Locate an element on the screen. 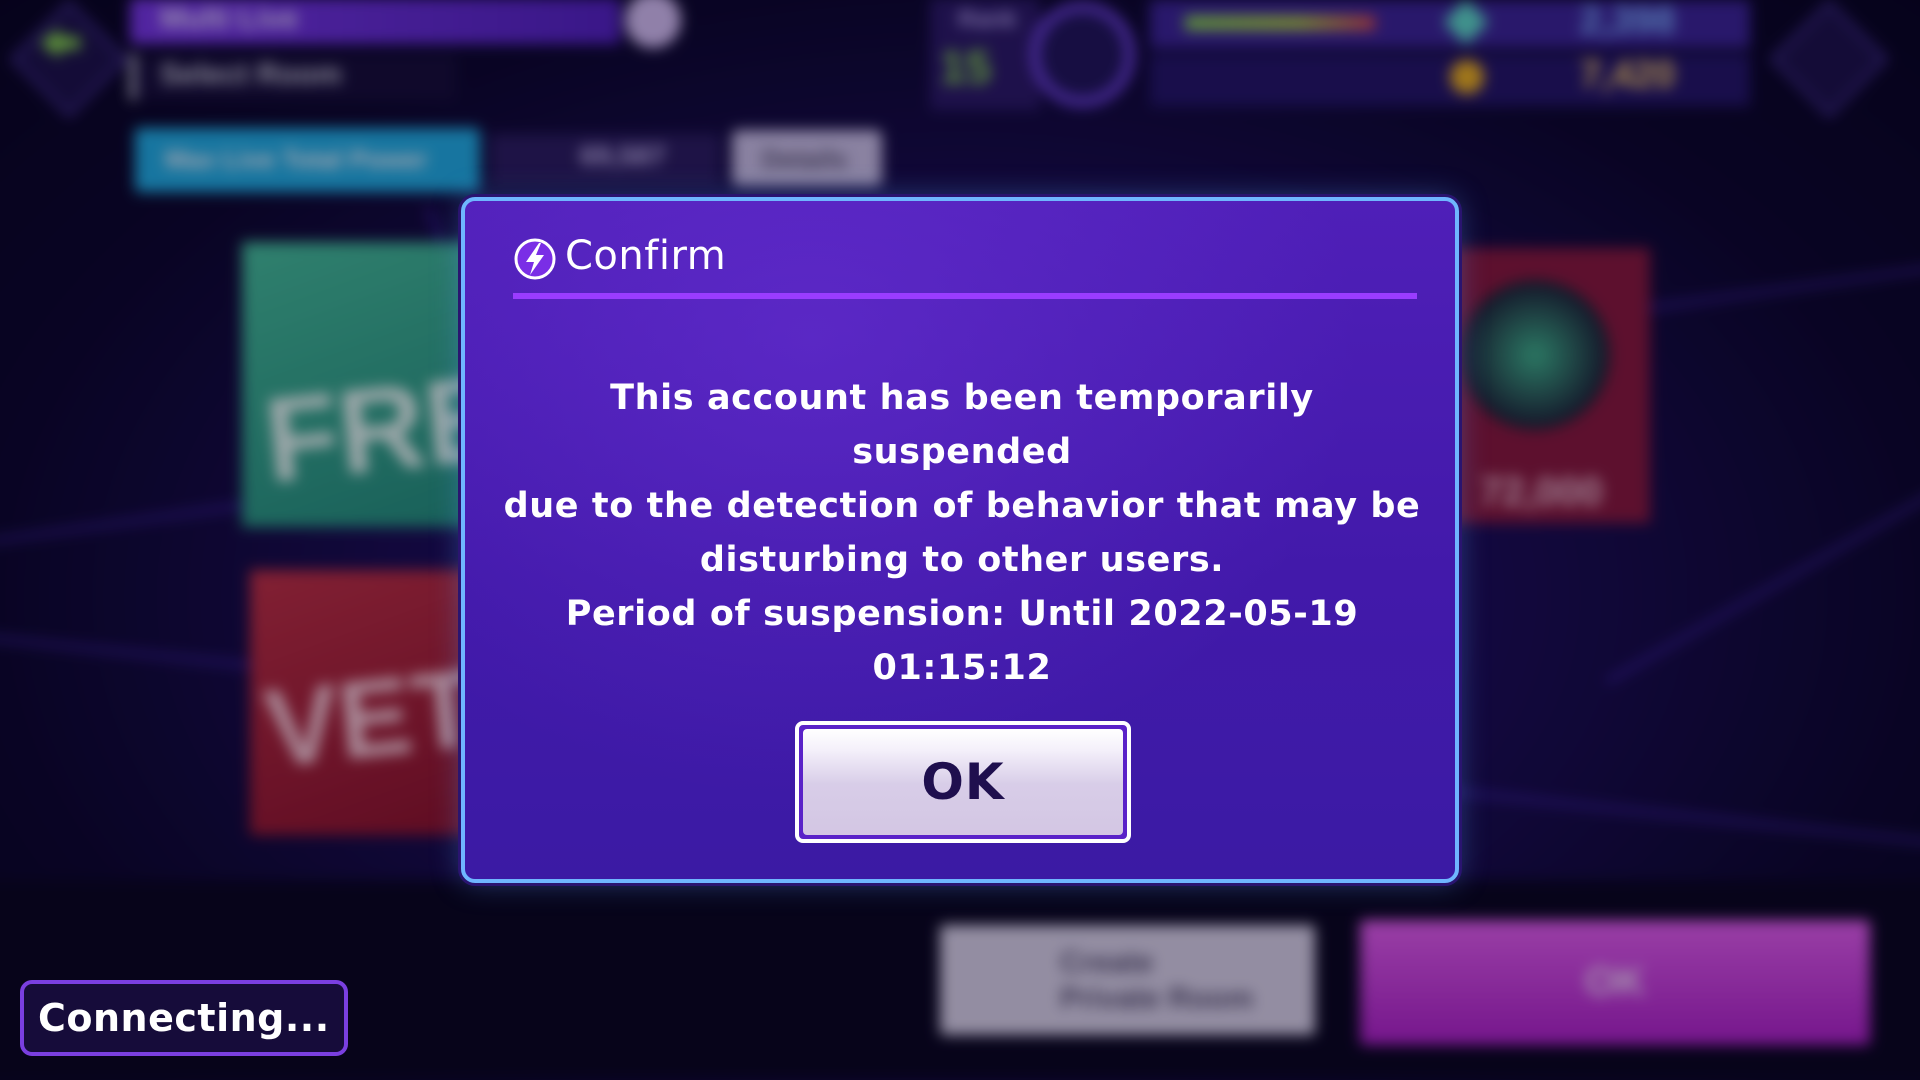 Image resolution: width=1920 pixels, height=1080 pixels. dialog-title: Confirm is located at coordinates (646, 256).